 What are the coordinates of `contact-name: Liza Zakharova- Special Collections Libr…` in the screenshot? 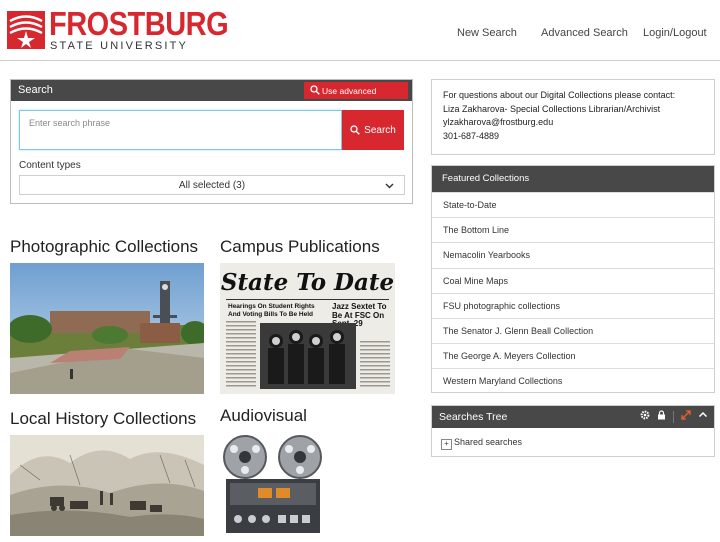 It's located at (552, 108).